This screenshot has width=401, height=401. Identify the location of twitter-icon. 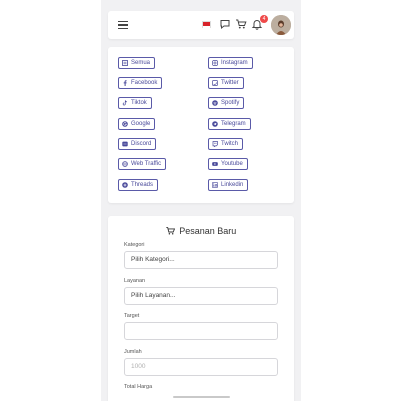
(215, 83).